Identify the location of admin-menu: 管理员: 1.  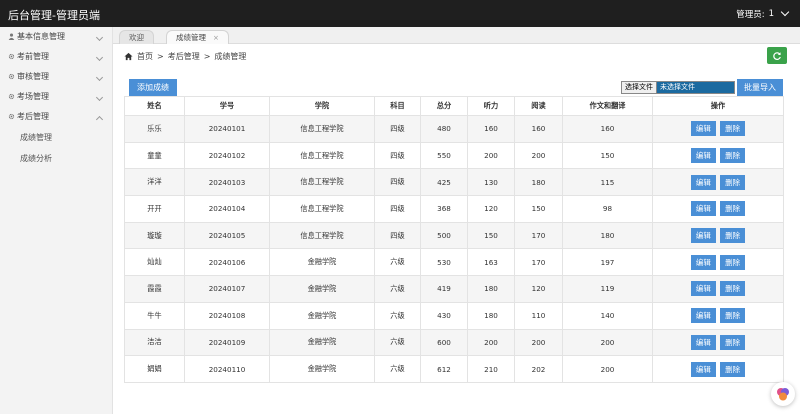
(763, 13).